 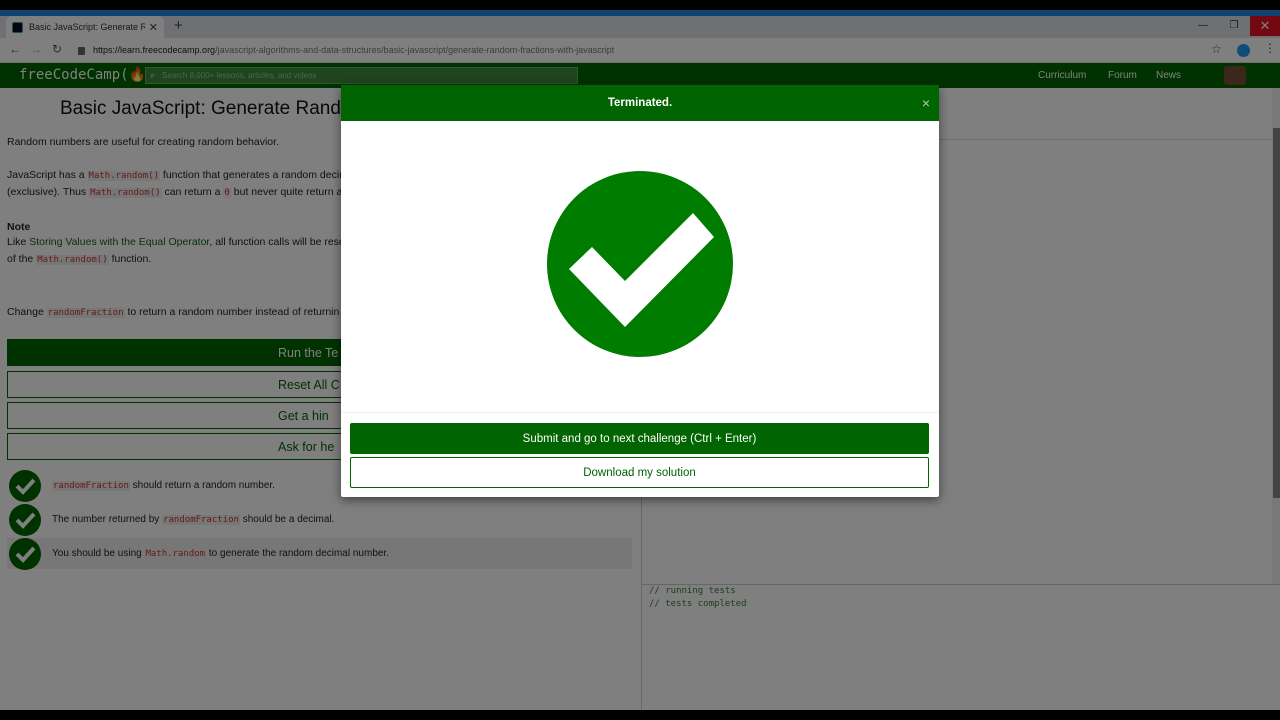 What do you see at coordinates (639, 472) in the screenshot?
I see `download-solution-button: Download my solution` at bounding box center [639, 472].